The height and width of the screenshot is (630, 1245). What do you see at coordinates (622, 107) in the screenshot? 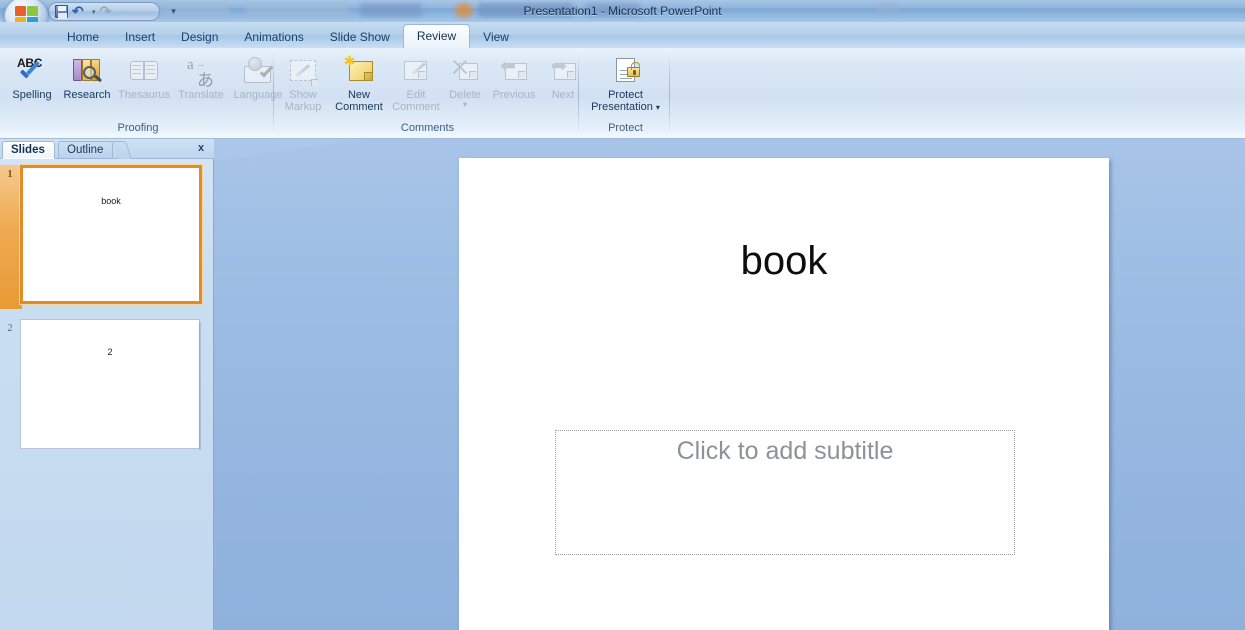
I see `protect-presentation-text: Presentation` at bounding box center [622, 107].